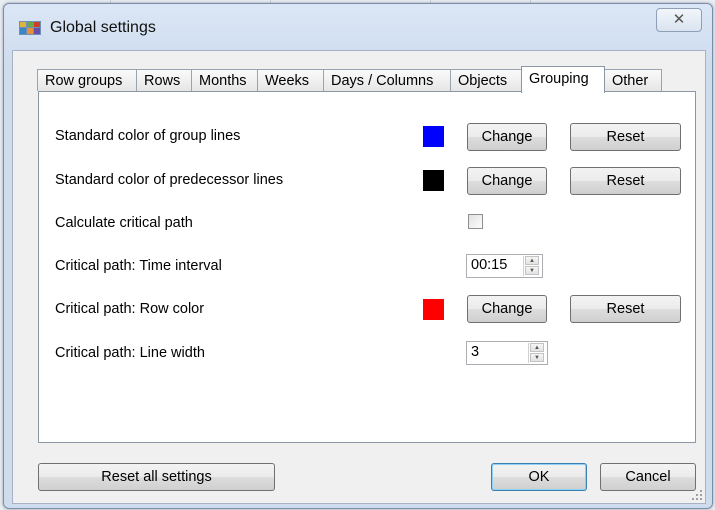 The width and height of the screenshot is (715, 510). I want to click on tab-label: Weeks, so click(287, 81).